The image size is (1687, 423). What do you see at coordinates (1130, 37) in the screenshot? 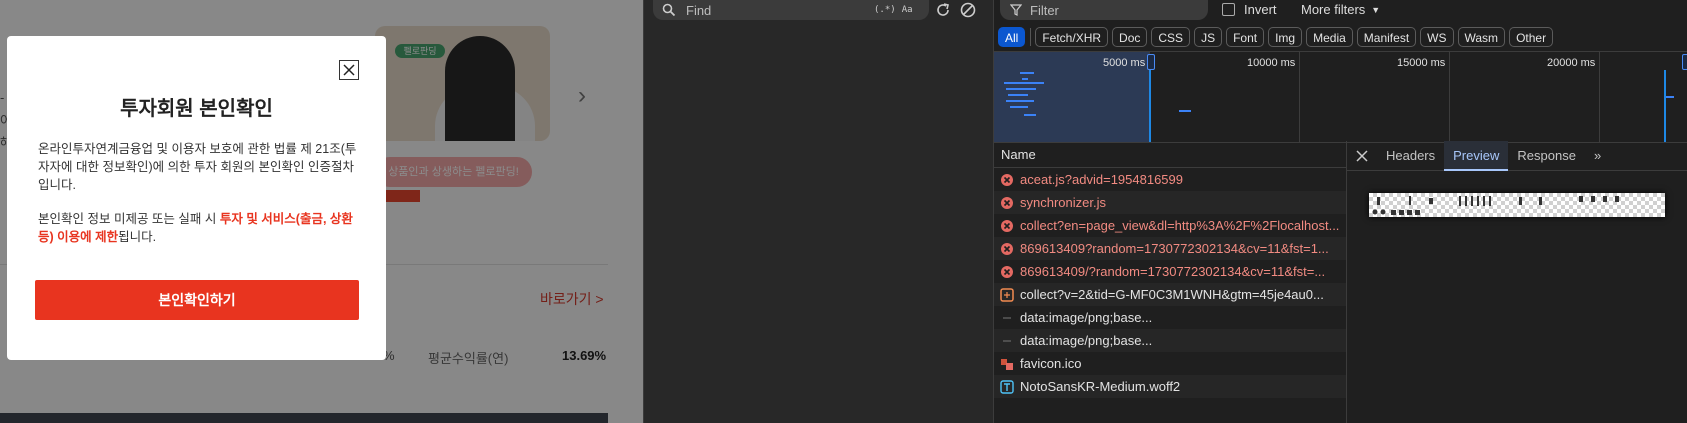
I see `filter-chip-doc: Doc` at bounding box center [1130, 37].